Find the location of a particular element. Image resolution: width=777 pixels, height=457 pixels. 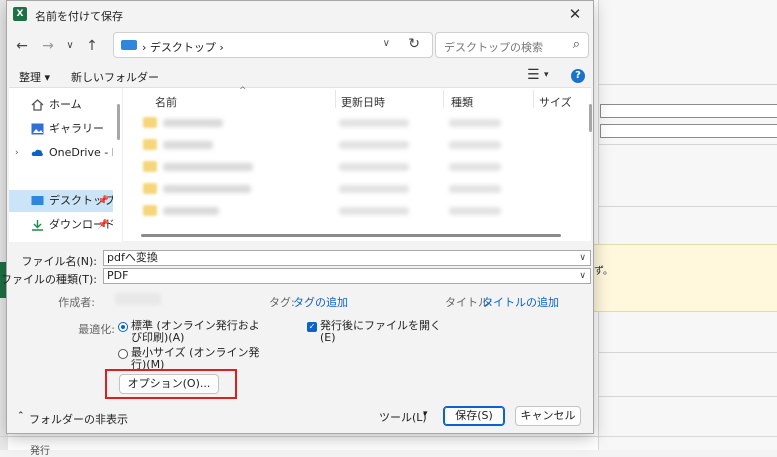

sidebar-item-desktop: デスクトップ 📌 is located at coordinates (61, 201).